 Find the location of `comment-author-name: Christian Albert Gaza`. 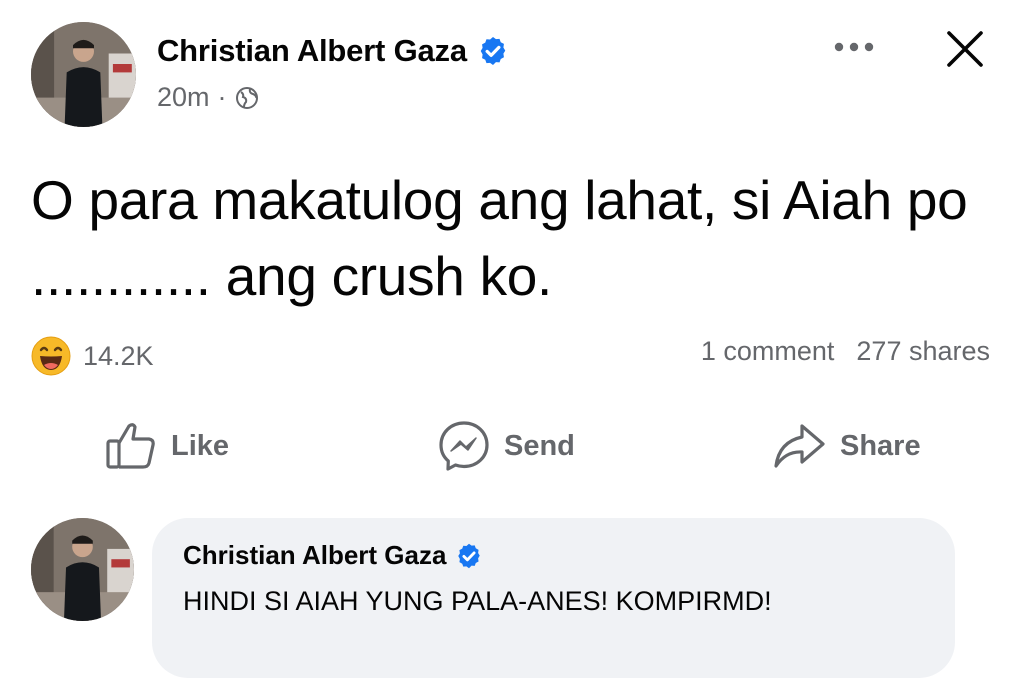

comment-author-name: Christian Albert Gaza is located at coordinates (314, 555).